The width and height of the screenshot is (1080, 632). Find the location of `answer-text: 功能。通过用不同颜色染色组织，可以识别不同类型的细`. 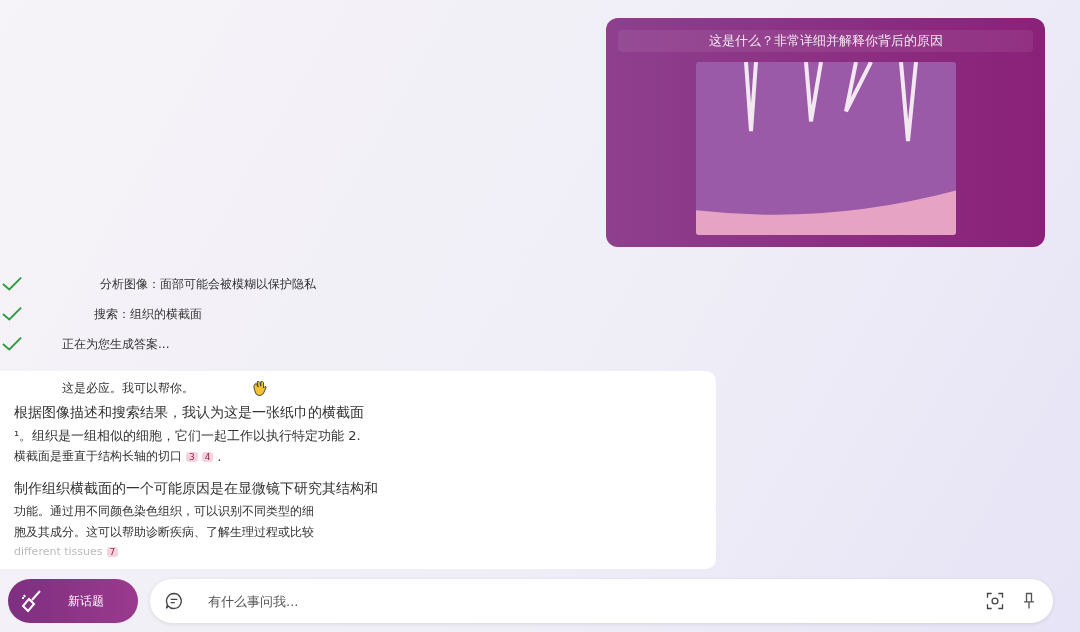

answer-text: 功能。通过用不同颜色染色组织，可以识别不同类型的细 is located at coordinates (164, 511).